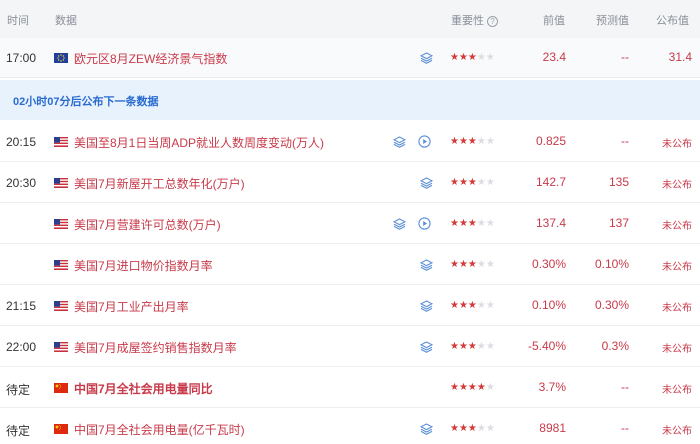 Image resolution: width=700 pixels, height=444 pixels. What do you see at coordinates (350, 388) in the screenshot?
I see `table-row: 待定 中国7月全社会用电量同比 ★★★★★ 3.7% -- 未公布` at bounding box center [350, 388].